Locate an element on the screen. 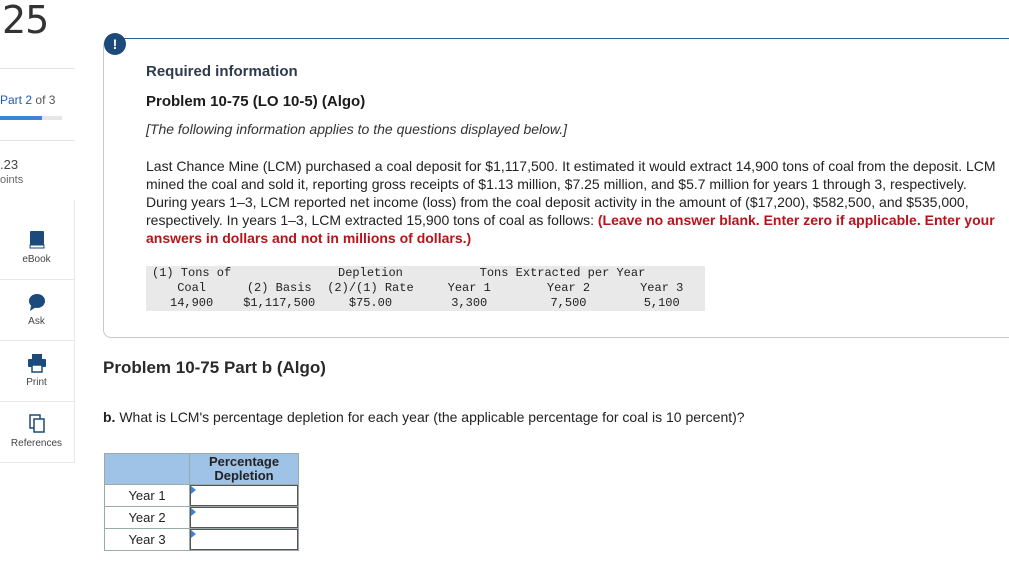  problem-title: Problem 10-75 (LO 10-5) (Algo) is located at coordinates (256, 101).